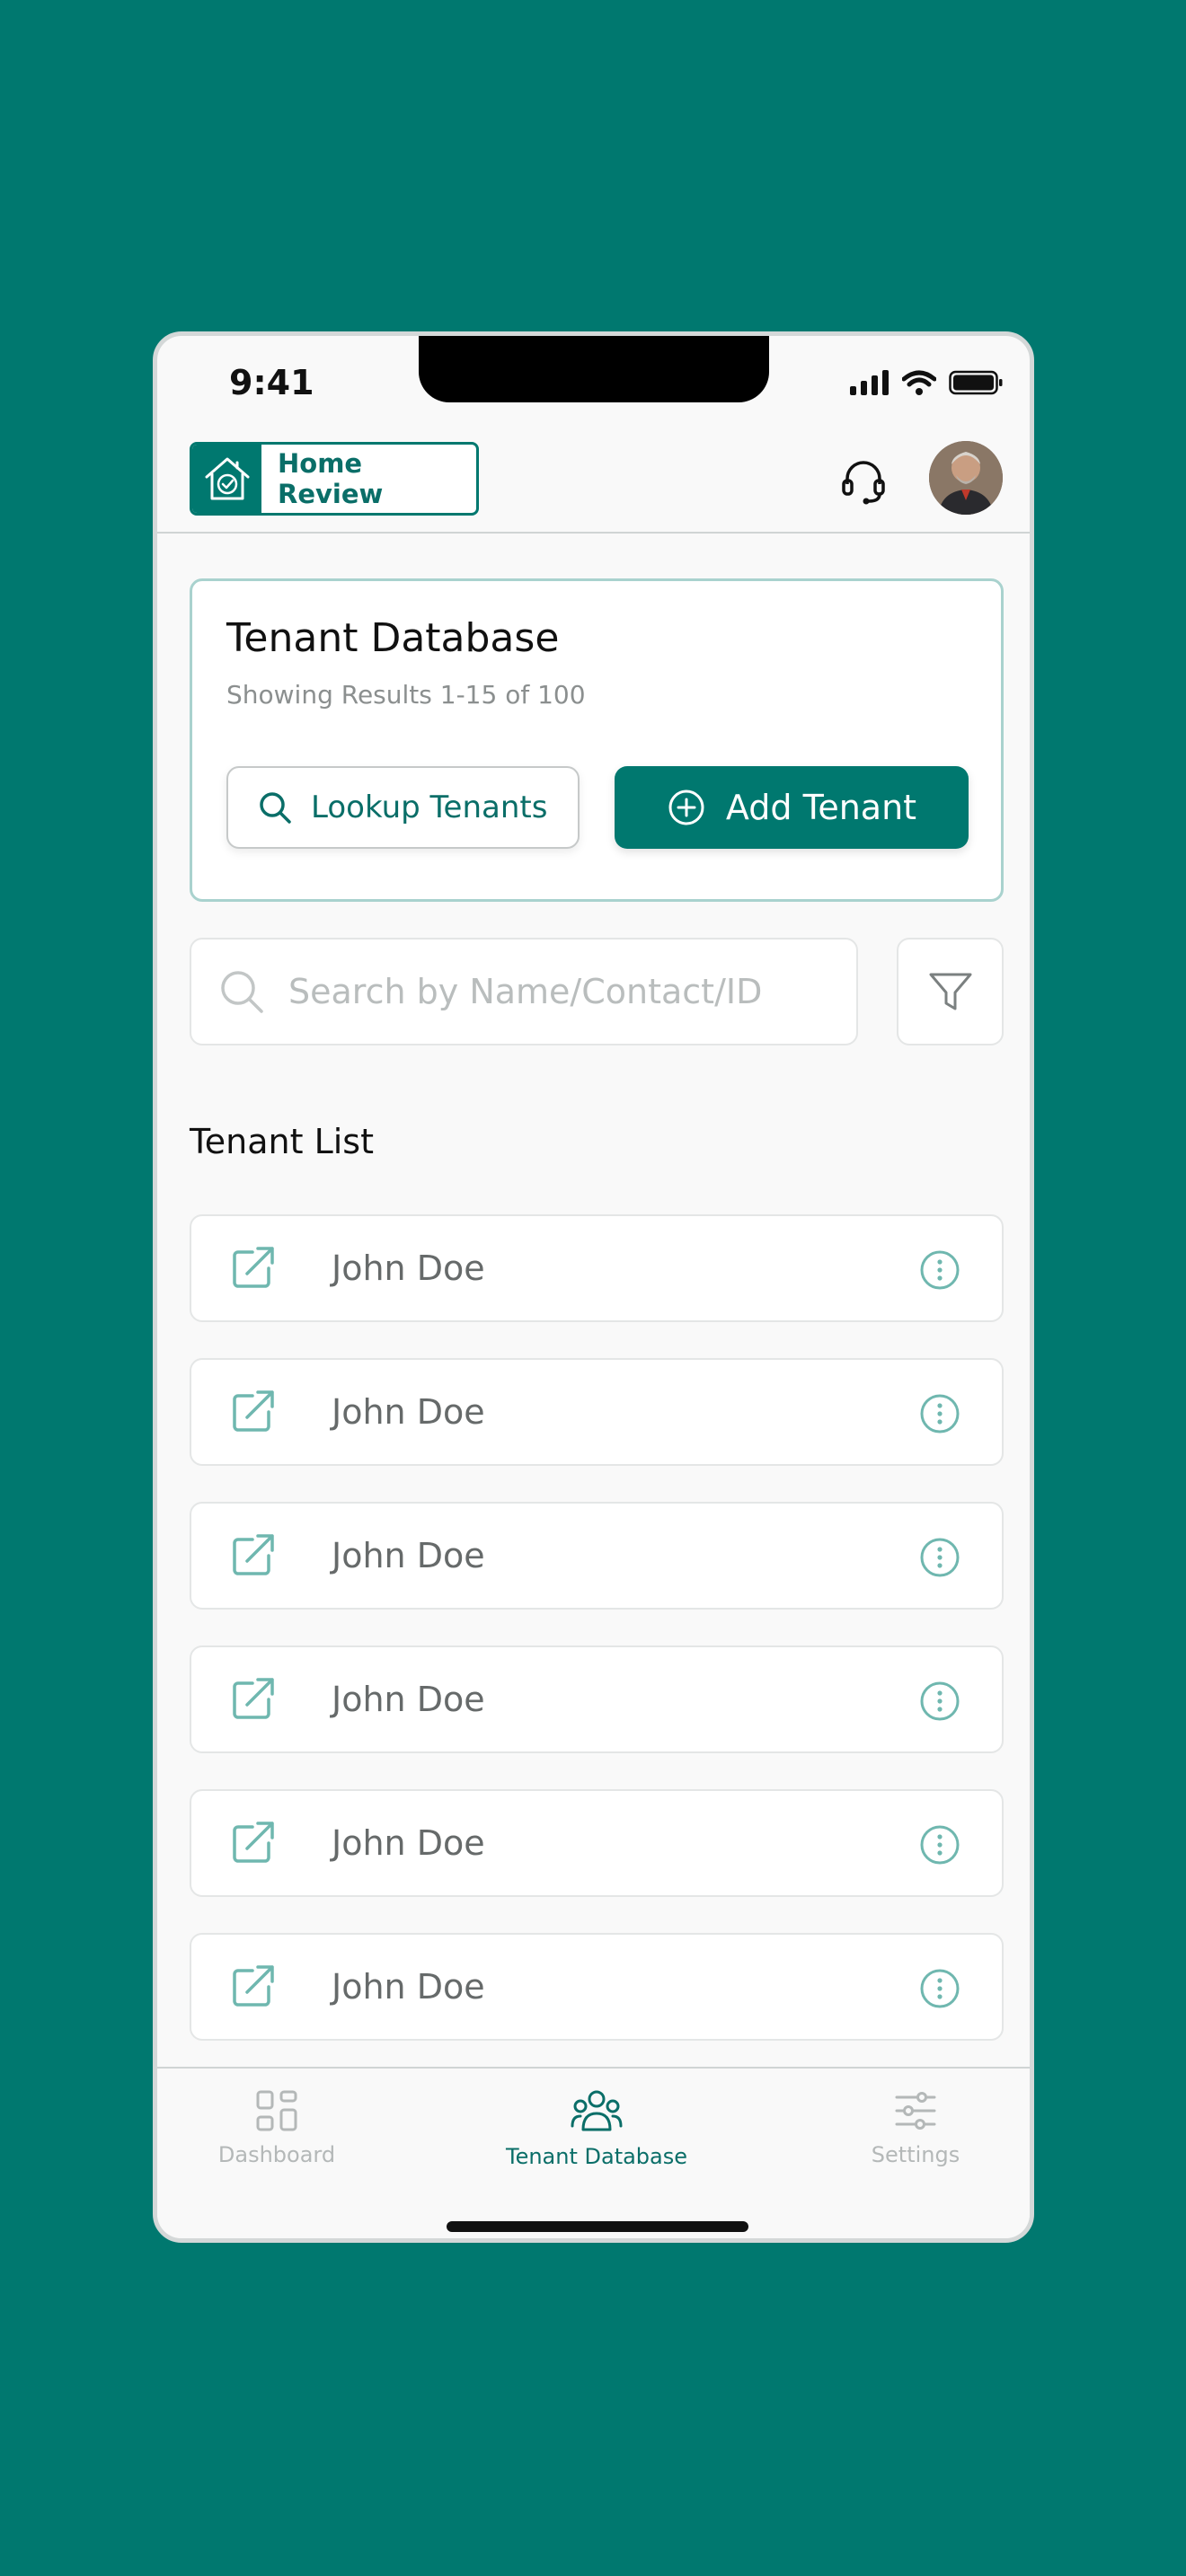 The height and width of the screenshot is (2576, 1186). Describe the element at coordinates (597, 2226) in the screenshot. I see `home-indicator` at that location.